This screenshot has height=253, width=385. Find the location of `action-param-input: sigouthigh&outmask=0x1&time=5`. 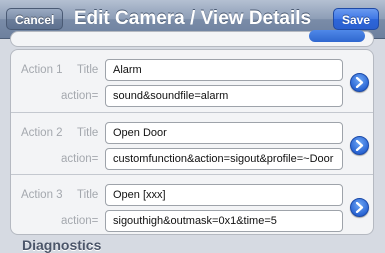

action-param-input: sigouthigh&outmask=0x1&time=5 is located at coordinates (224, 221).